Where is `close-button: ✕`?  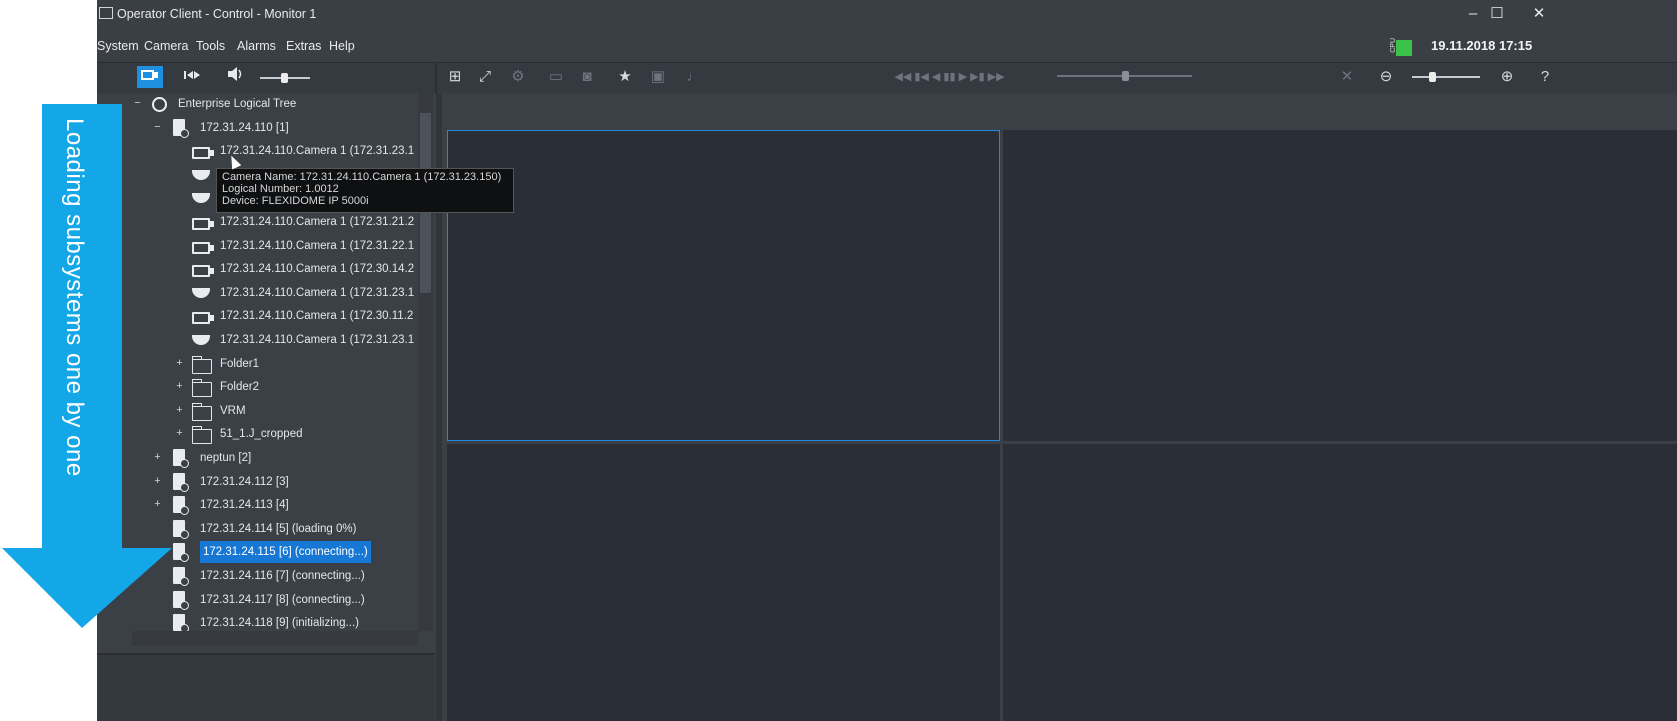 close-button: ✕ is located at coordinates (1539, 14).